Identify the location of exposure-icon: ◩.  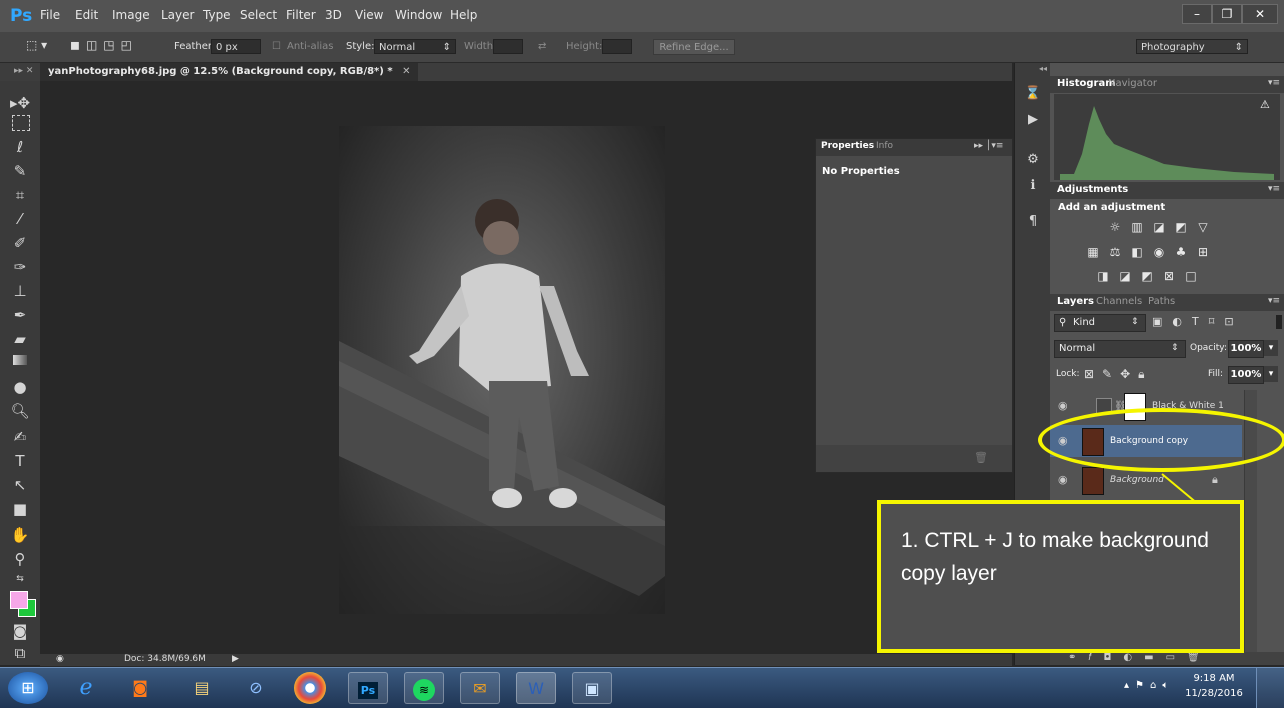
(1181, 227).